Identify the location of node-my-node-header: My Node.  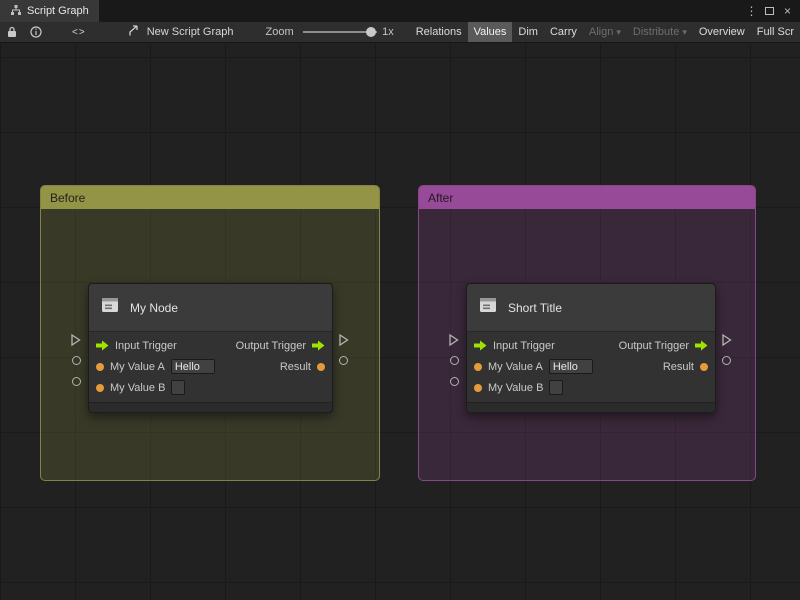
(210, 308).